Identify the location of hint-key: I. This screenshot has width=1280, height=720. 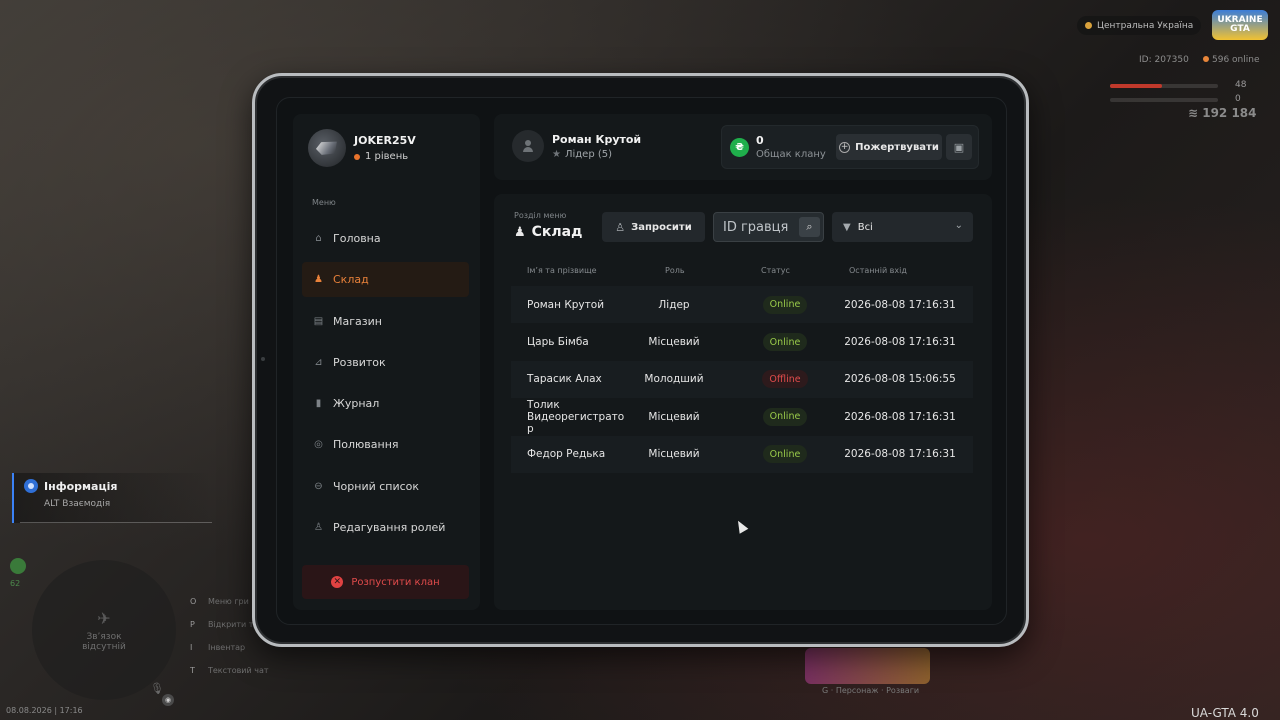
(191, 647).